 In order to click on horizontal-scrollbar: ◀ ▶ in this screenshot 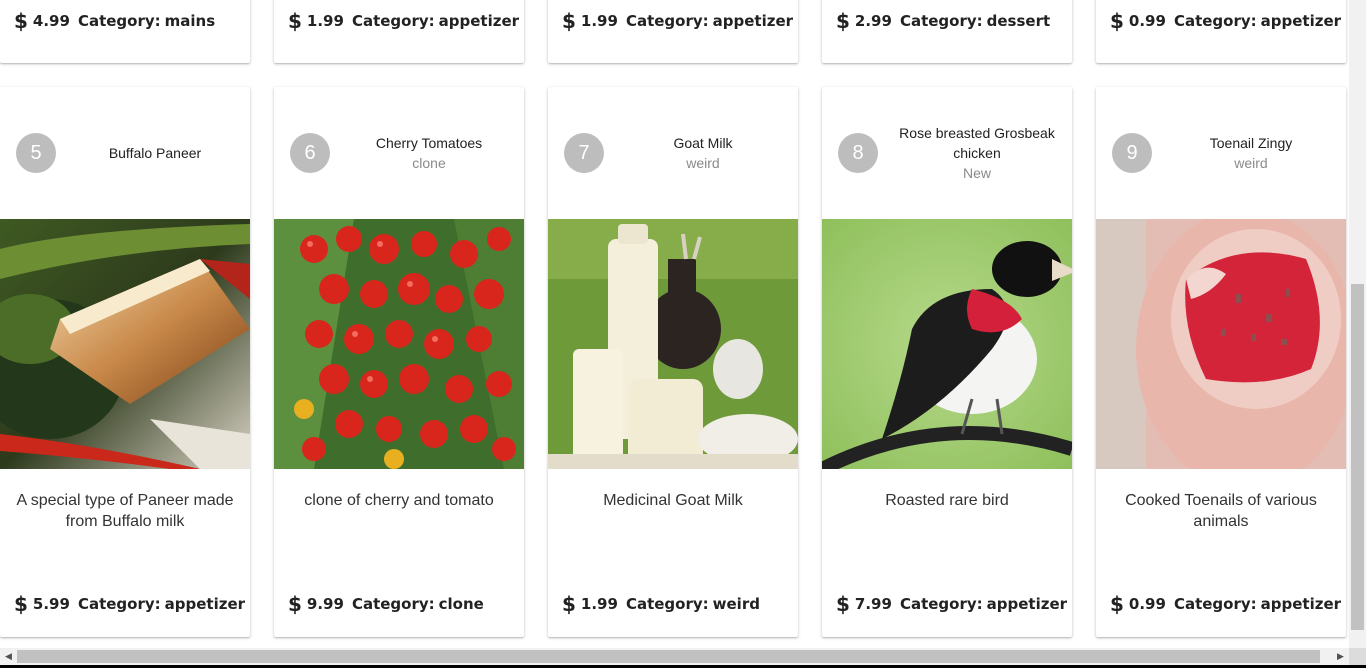, I will do `click(674, 656)`.